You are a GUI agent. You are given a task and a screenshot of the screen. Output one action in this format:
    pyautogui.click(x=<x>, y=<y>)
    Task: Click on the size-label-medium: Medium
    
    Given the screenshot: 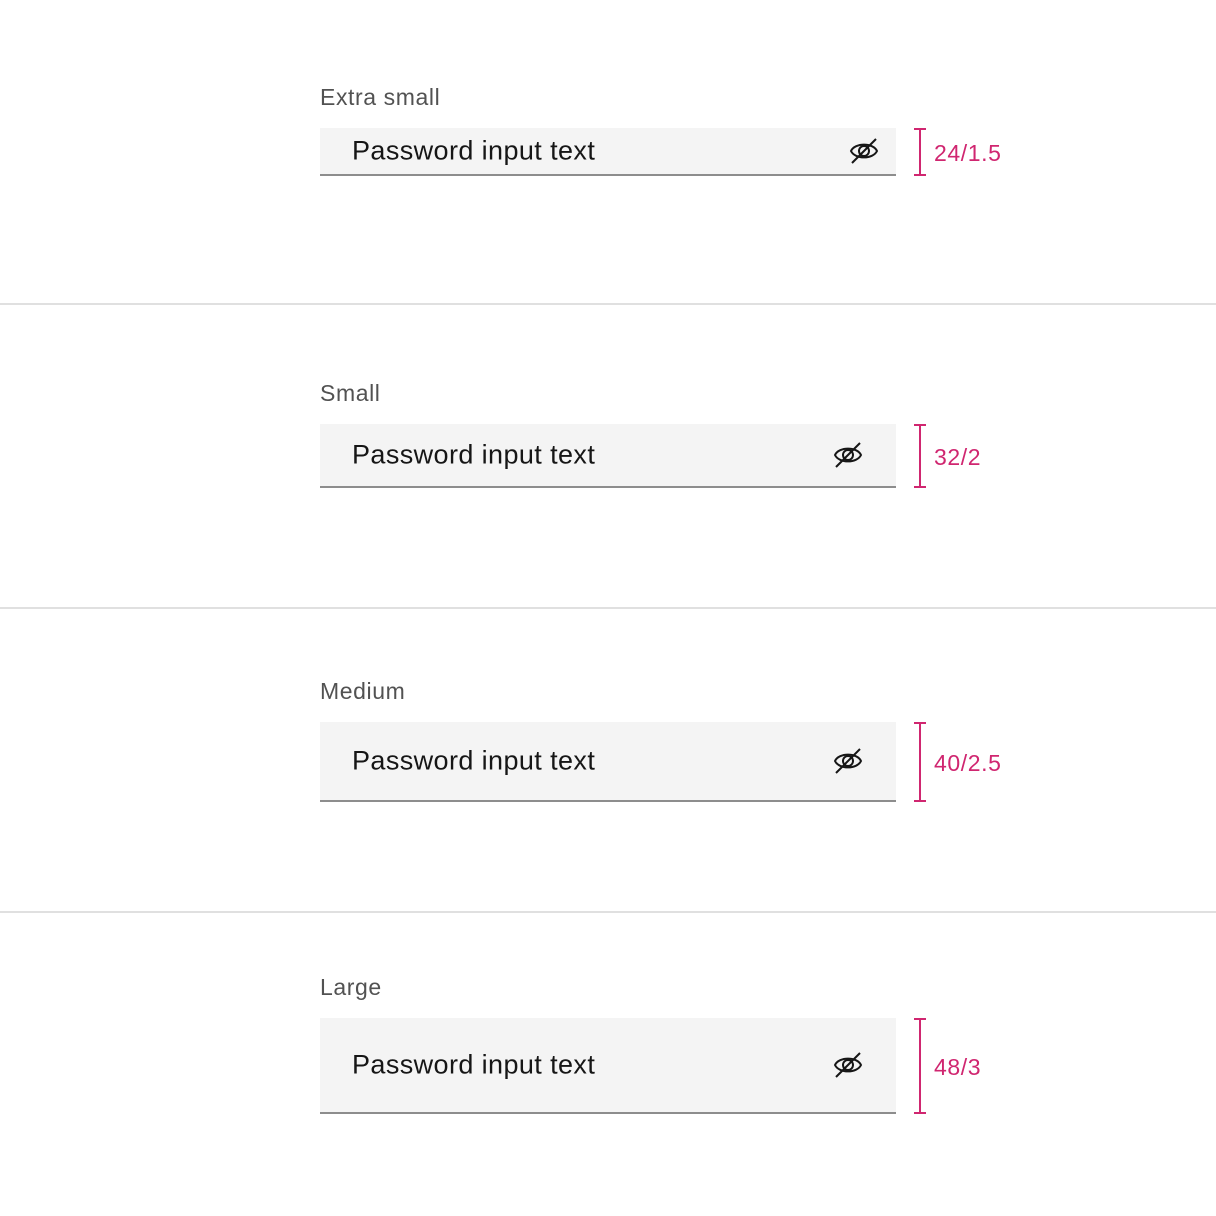 What is the action you would take?
    pyautogui.click(x=363, y=691)
    